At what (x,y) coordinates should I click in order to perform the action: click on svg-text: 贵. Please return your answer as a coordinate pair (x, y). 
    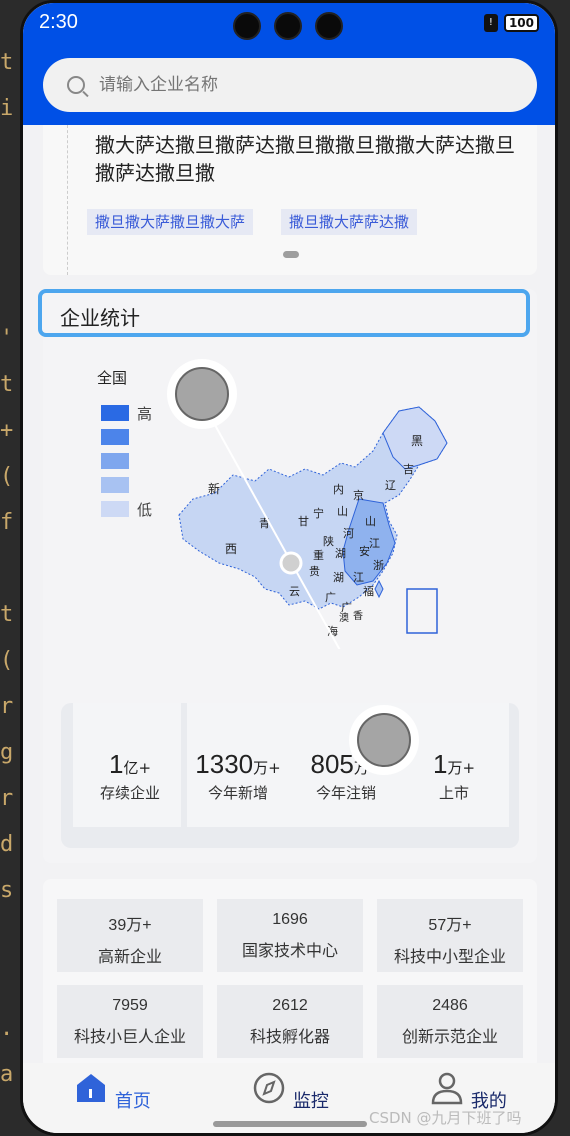
    Looking at the image, I should click on (314, 571).